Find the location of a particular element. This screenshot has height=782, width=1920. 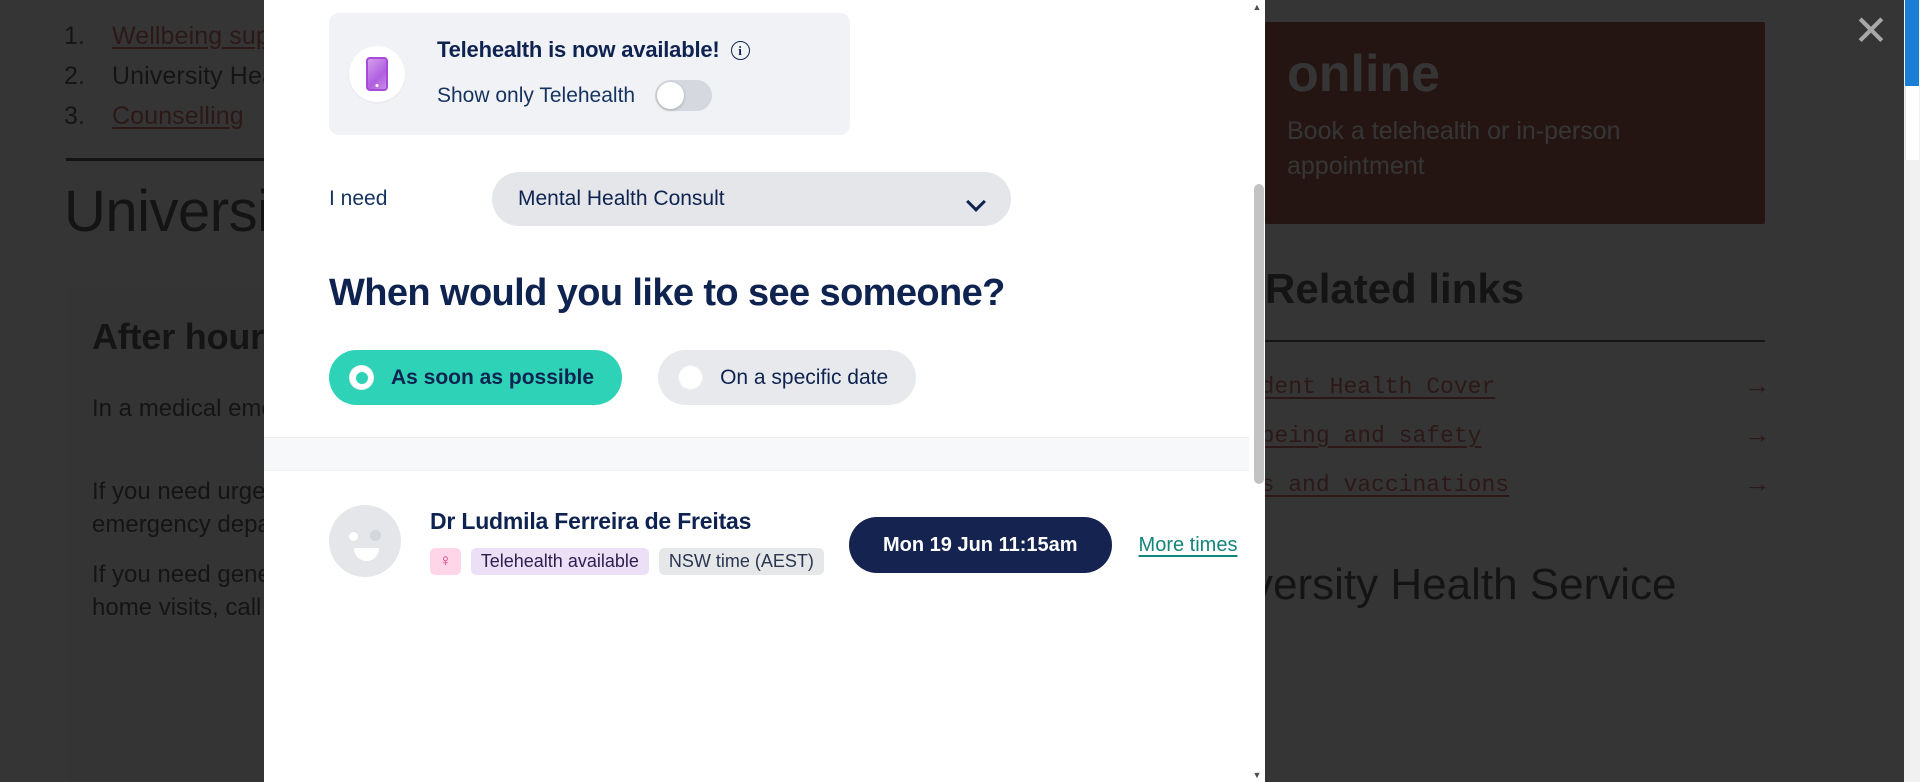

telehealth-toggle is located at coordinates (684, 95).